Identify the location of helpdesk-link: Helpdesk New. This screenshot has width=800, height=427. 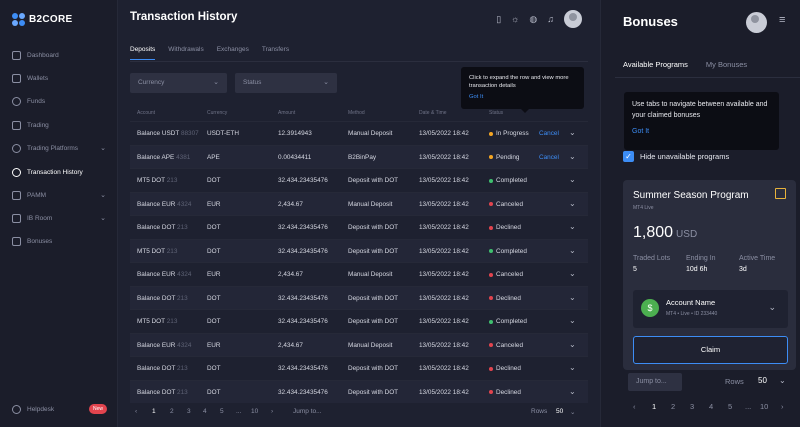
(59, 409).